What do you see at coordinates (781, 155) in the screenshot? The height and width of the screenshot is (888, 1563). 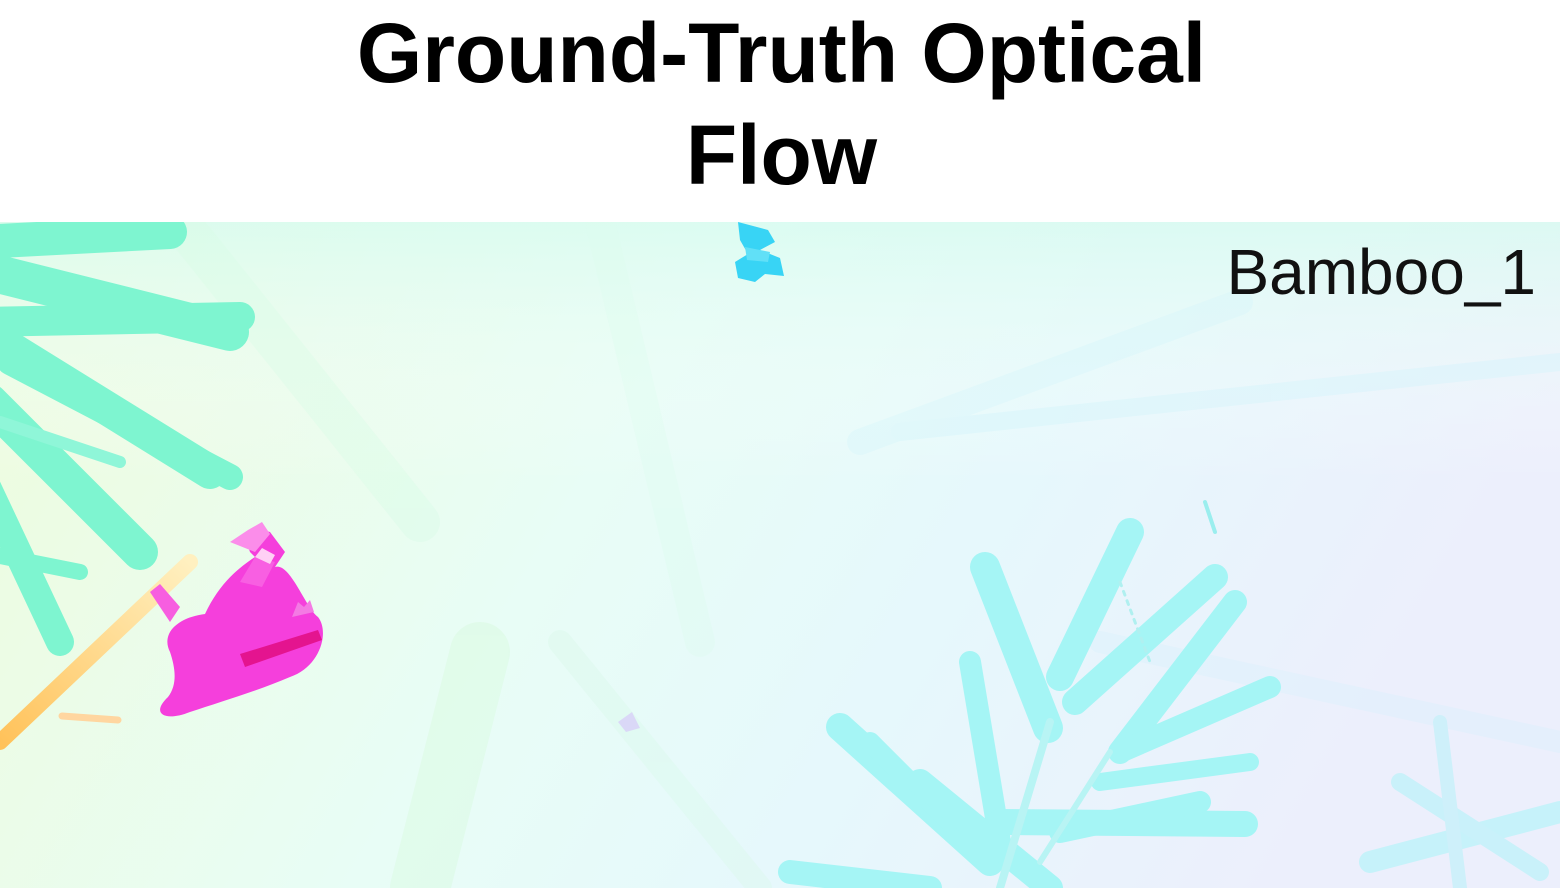 I see `title-line-2: Flow` at bounding box center [781, 155].